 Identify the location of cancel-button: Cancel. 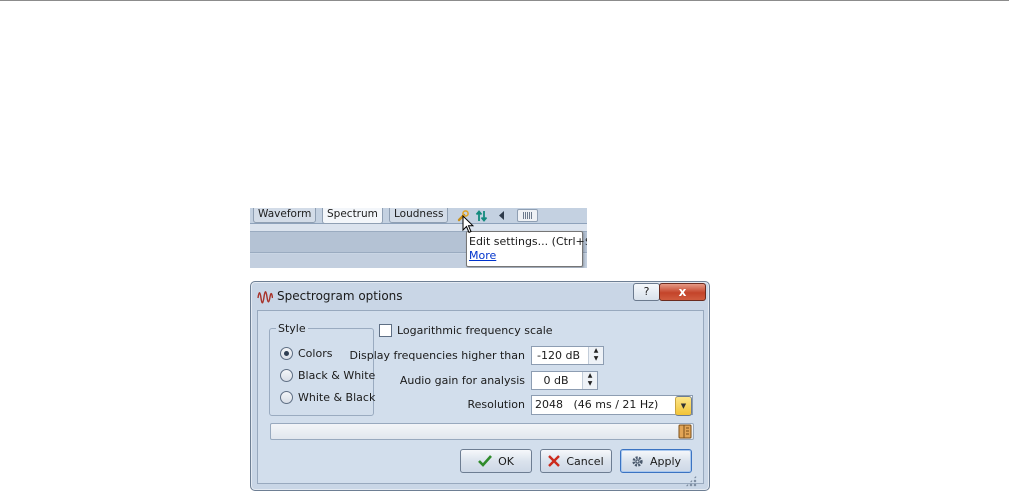
(576, 461).